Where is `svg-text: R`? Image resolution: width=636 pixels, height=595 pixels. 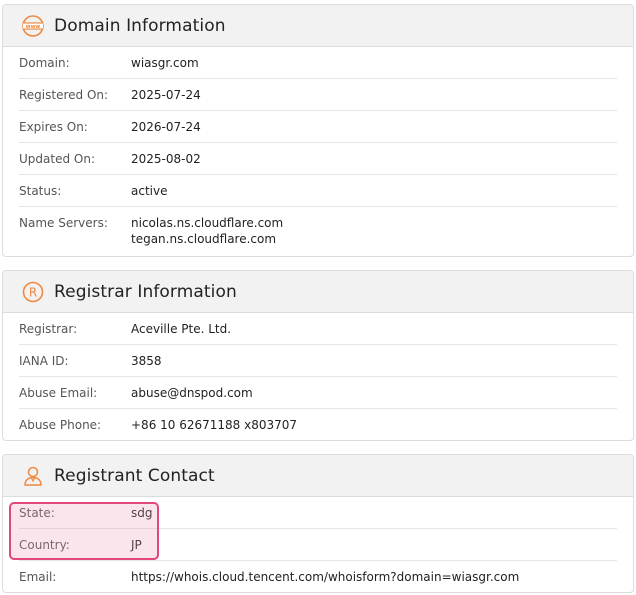 svg-text: R is located at coordinates (33, 292).